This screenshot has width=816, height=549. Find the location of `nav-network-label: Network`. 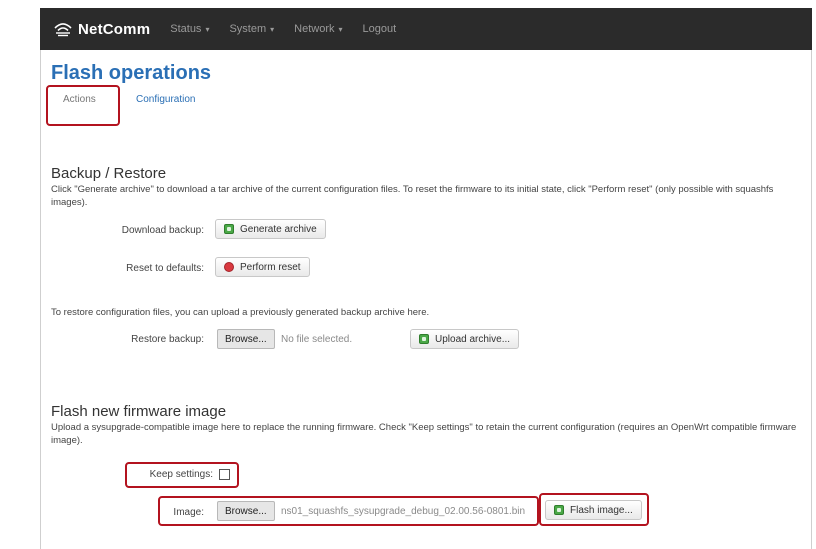

nav-network-label: Network is located at coordinates (314, 29).